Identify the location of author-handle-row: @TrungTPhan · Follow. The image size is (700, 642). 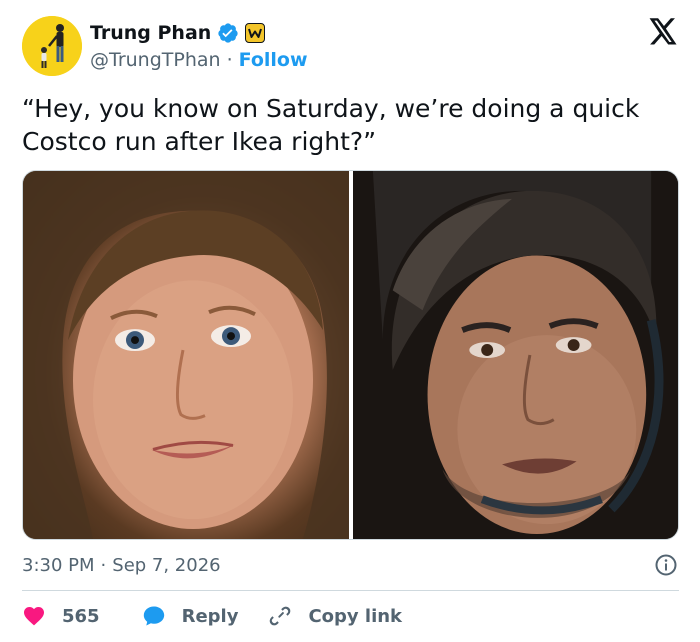
(199, 60).